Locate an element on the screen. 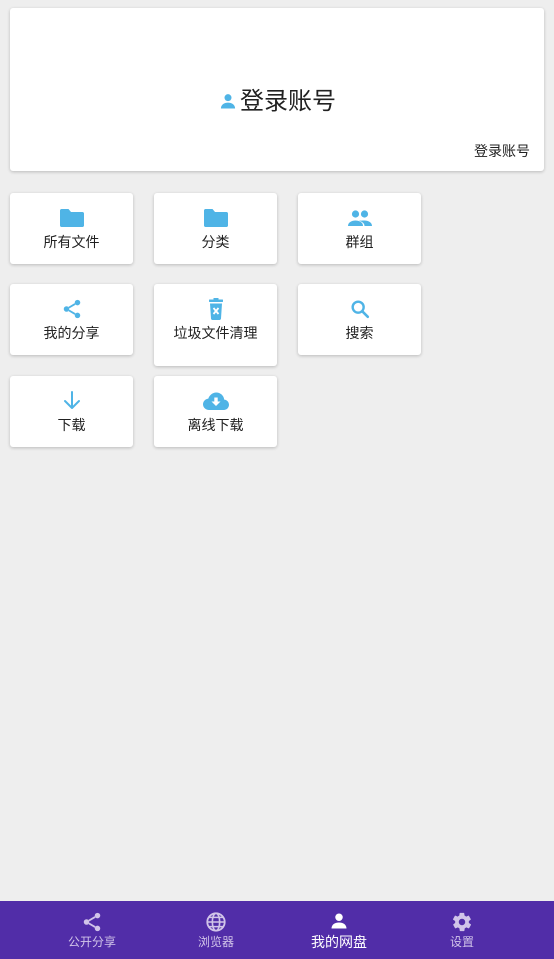 This screenshot has width=554, height=959. tile-label: 下载 is located at coordinates (71, 425).